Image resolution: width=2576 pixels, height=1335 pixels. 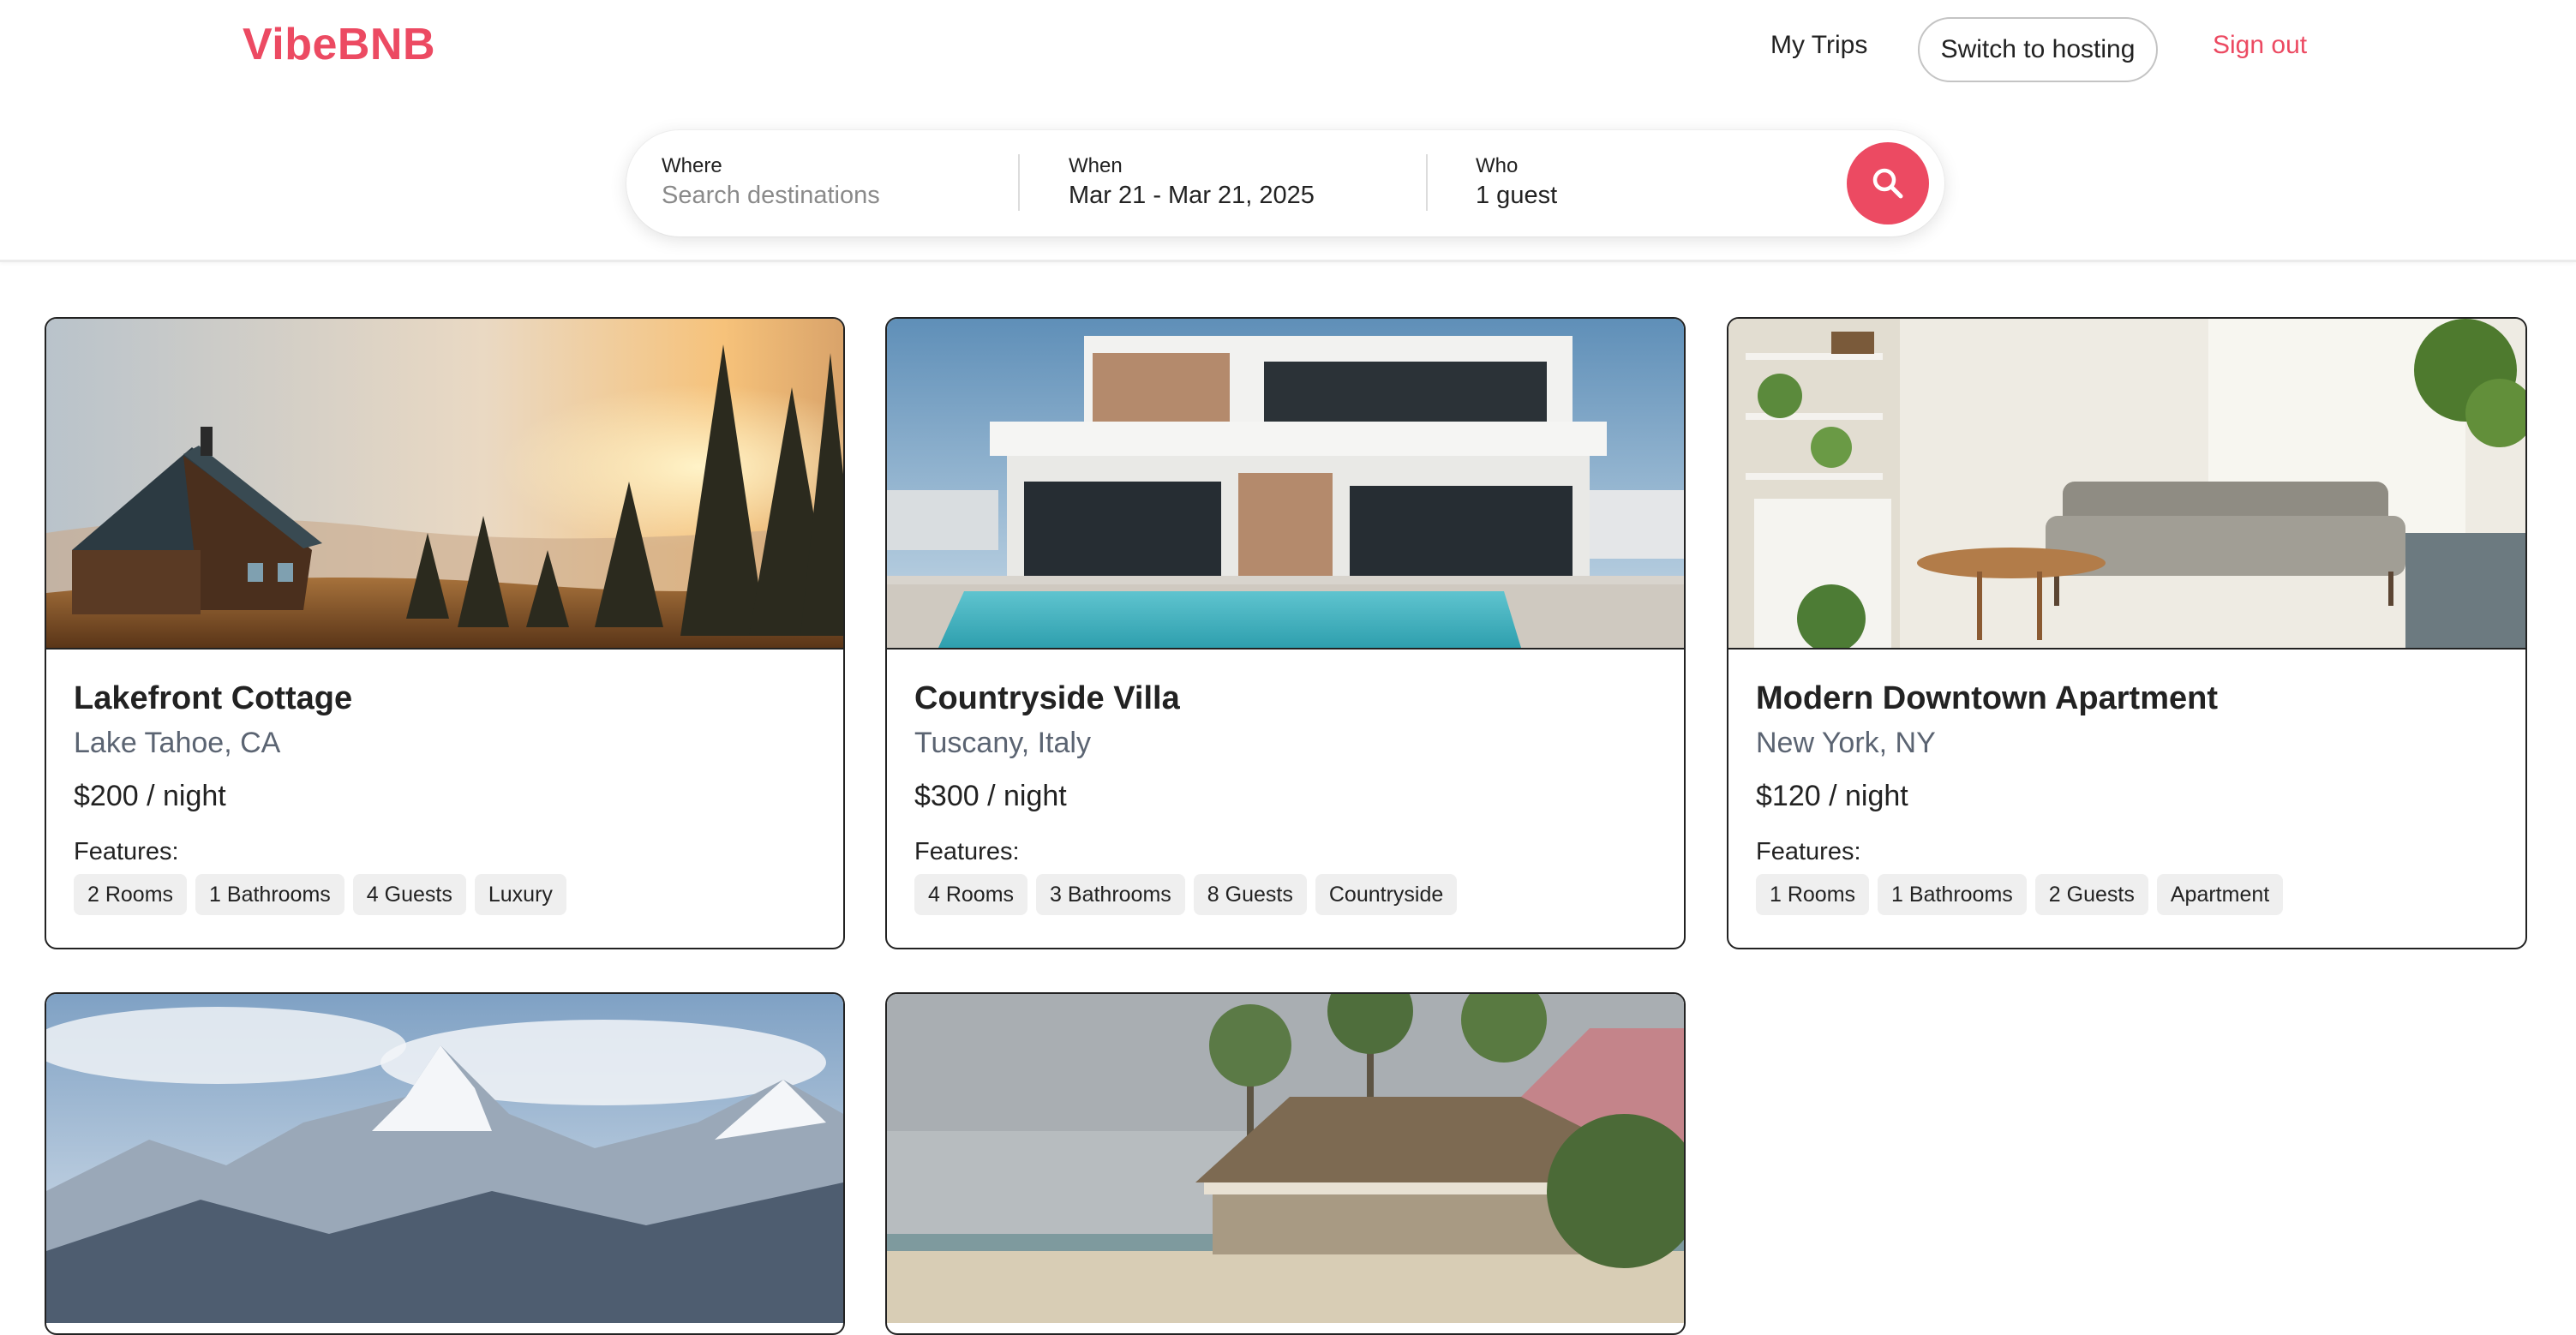 I want to click on where-field: Where Search destinations, so click(x=833, y=183).